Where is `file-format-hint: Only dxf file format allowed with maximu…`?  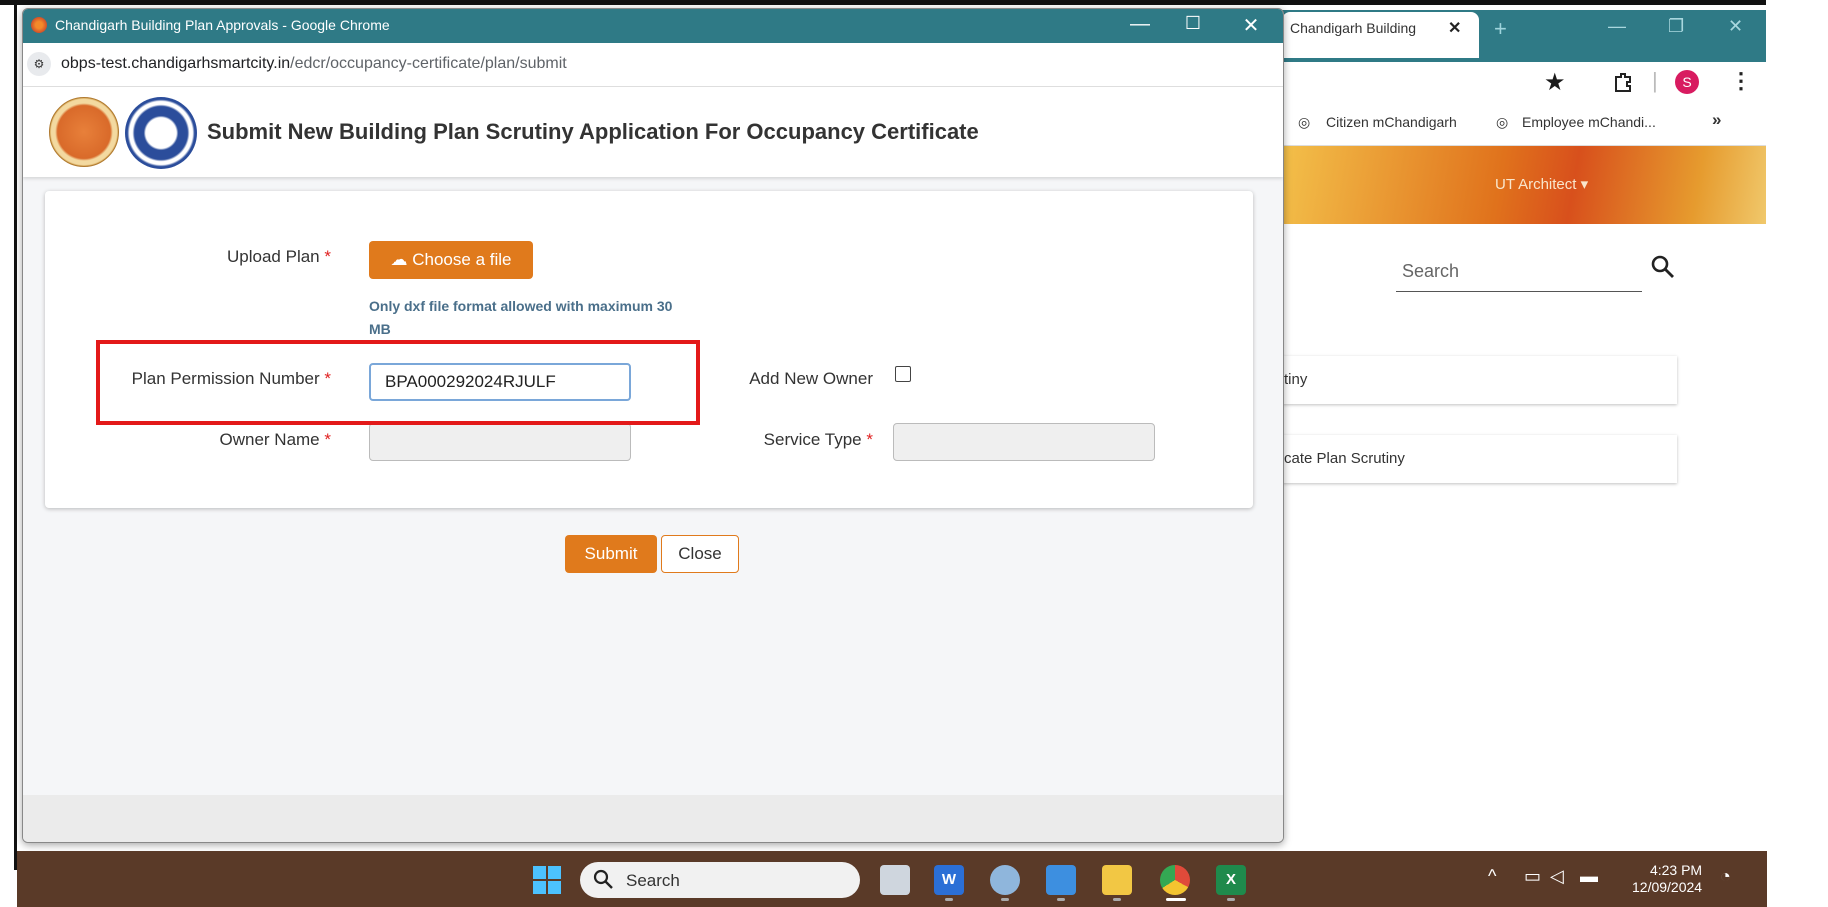 file-format-hint: Only dxf file format allowed with maximu… is located at coordinates (549, 318).